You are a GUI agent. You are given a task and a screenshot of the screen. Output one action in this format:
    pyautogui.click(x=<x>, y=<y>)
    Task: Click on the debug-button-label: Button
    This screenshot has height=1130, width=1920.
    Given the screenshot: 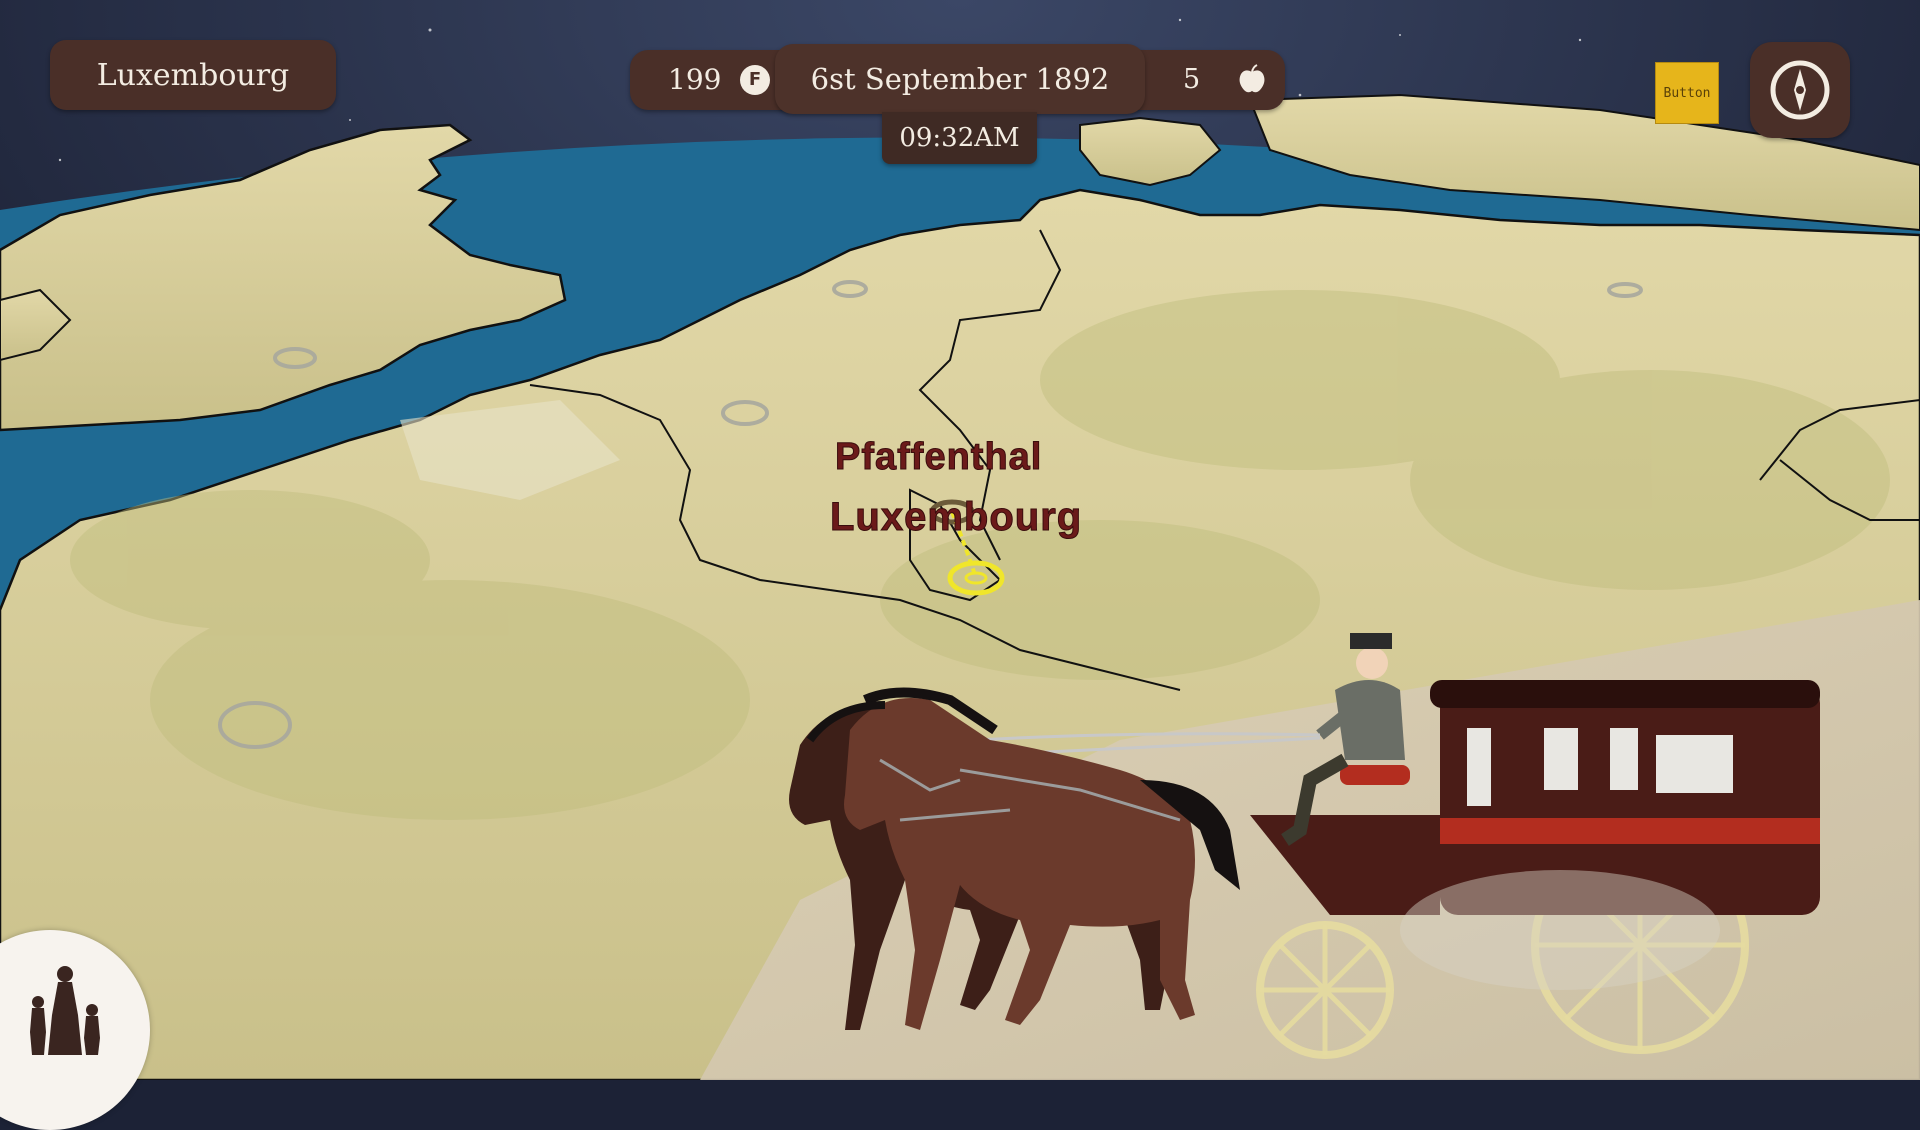 What is the action you would take?
    pyautogui.click(x=1687, y=93)
    